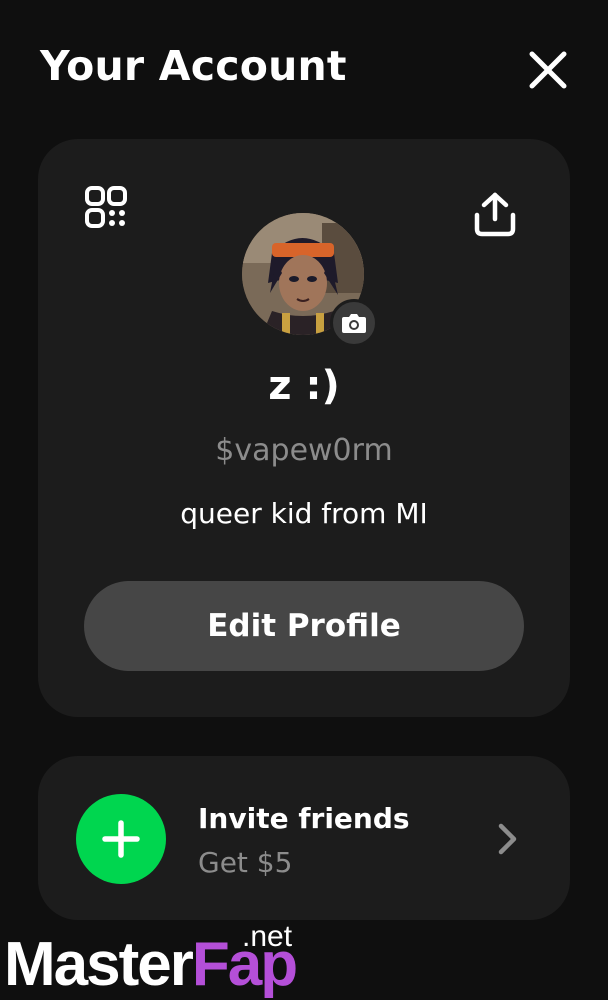  I want to click on share-button, so click(495, 214).